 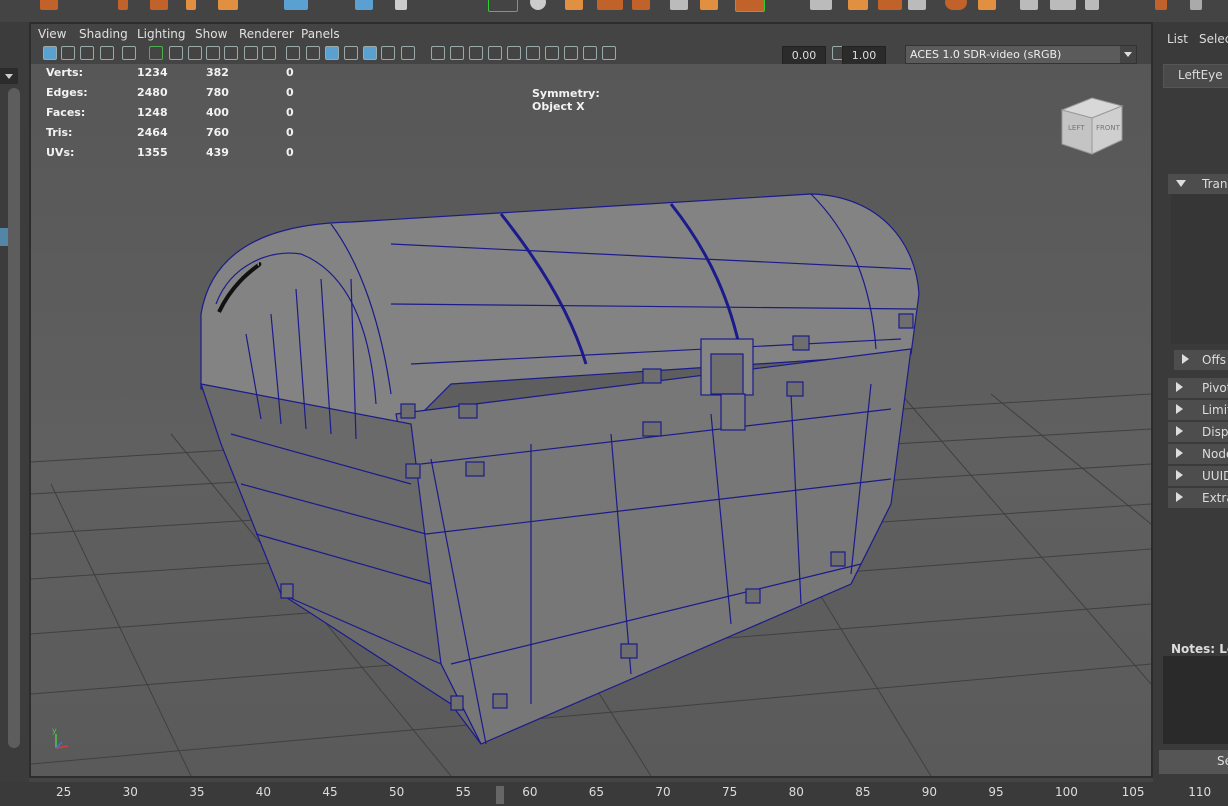 What do you see at coordinates (14, 418) in the screenshot?
I see `outliner-scrollbar` at bounding box center [14, 418].